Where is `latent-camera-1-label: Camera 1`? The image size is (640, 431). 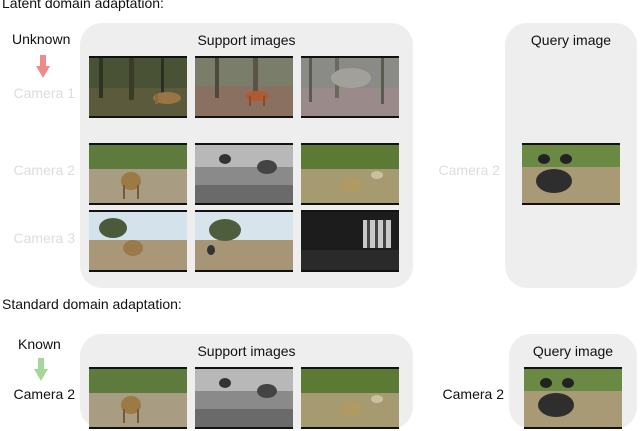
latent-camera-1-label: Camera 1 is located at coordinates (44, 93).